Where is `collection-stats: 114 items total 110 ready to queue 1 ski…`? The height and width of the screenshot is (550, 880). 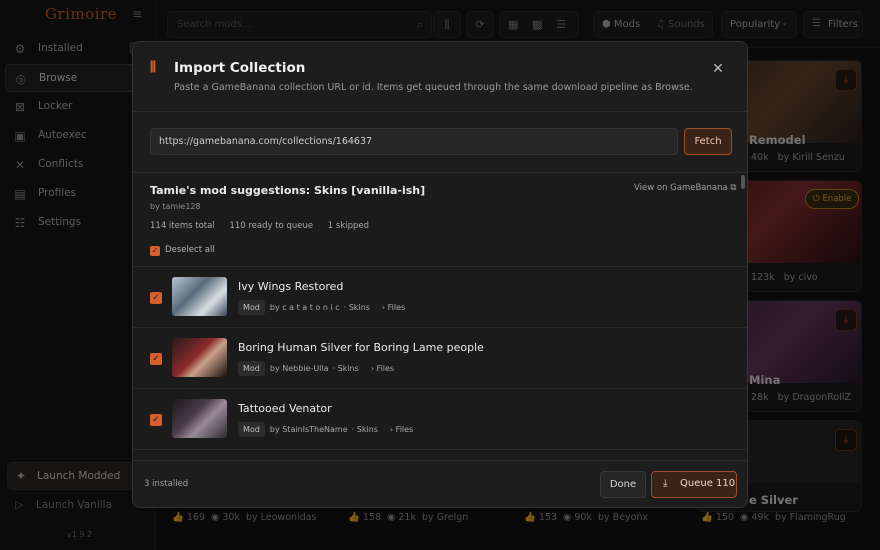
collection-stats: 114 items total 110 ready to queue 1 ski… is located at coordinates (265, 226).